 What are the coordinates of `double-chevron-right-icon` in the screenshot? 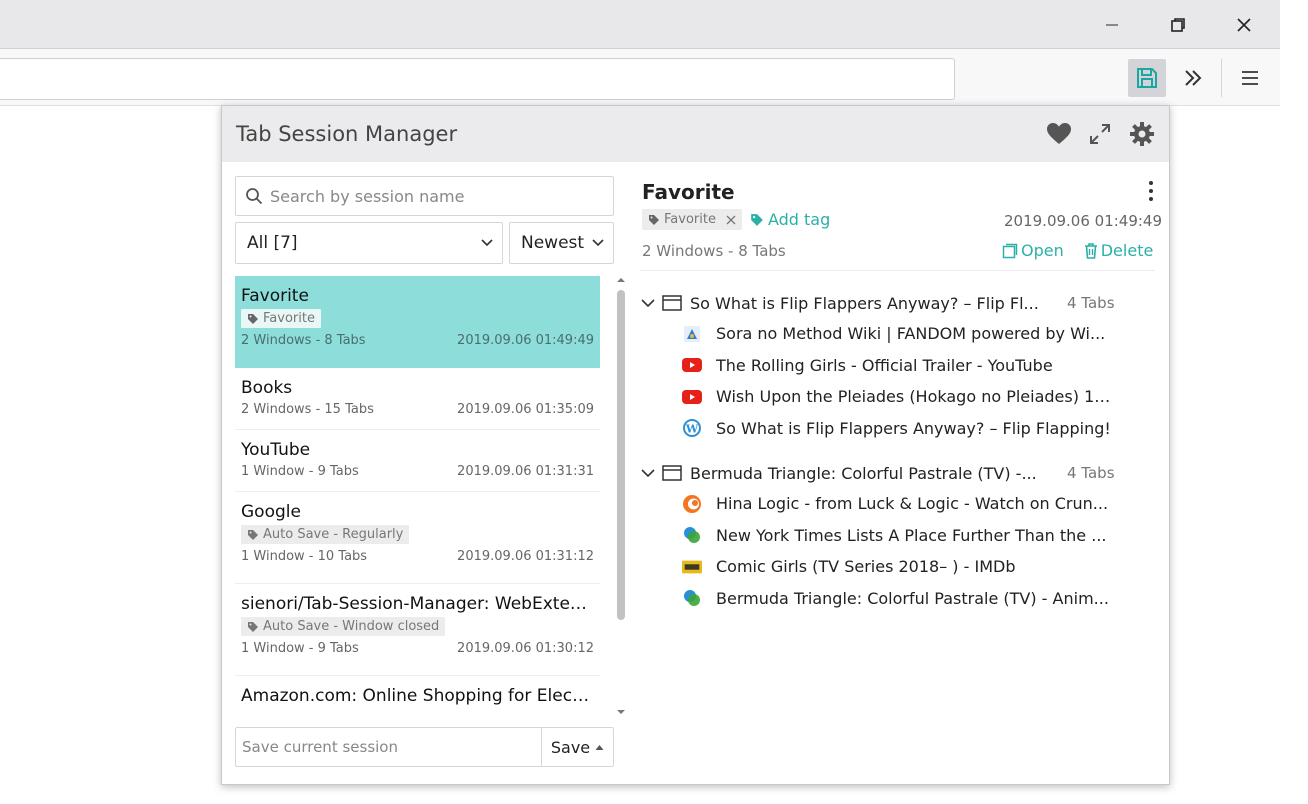 It's located at (1193, 78).